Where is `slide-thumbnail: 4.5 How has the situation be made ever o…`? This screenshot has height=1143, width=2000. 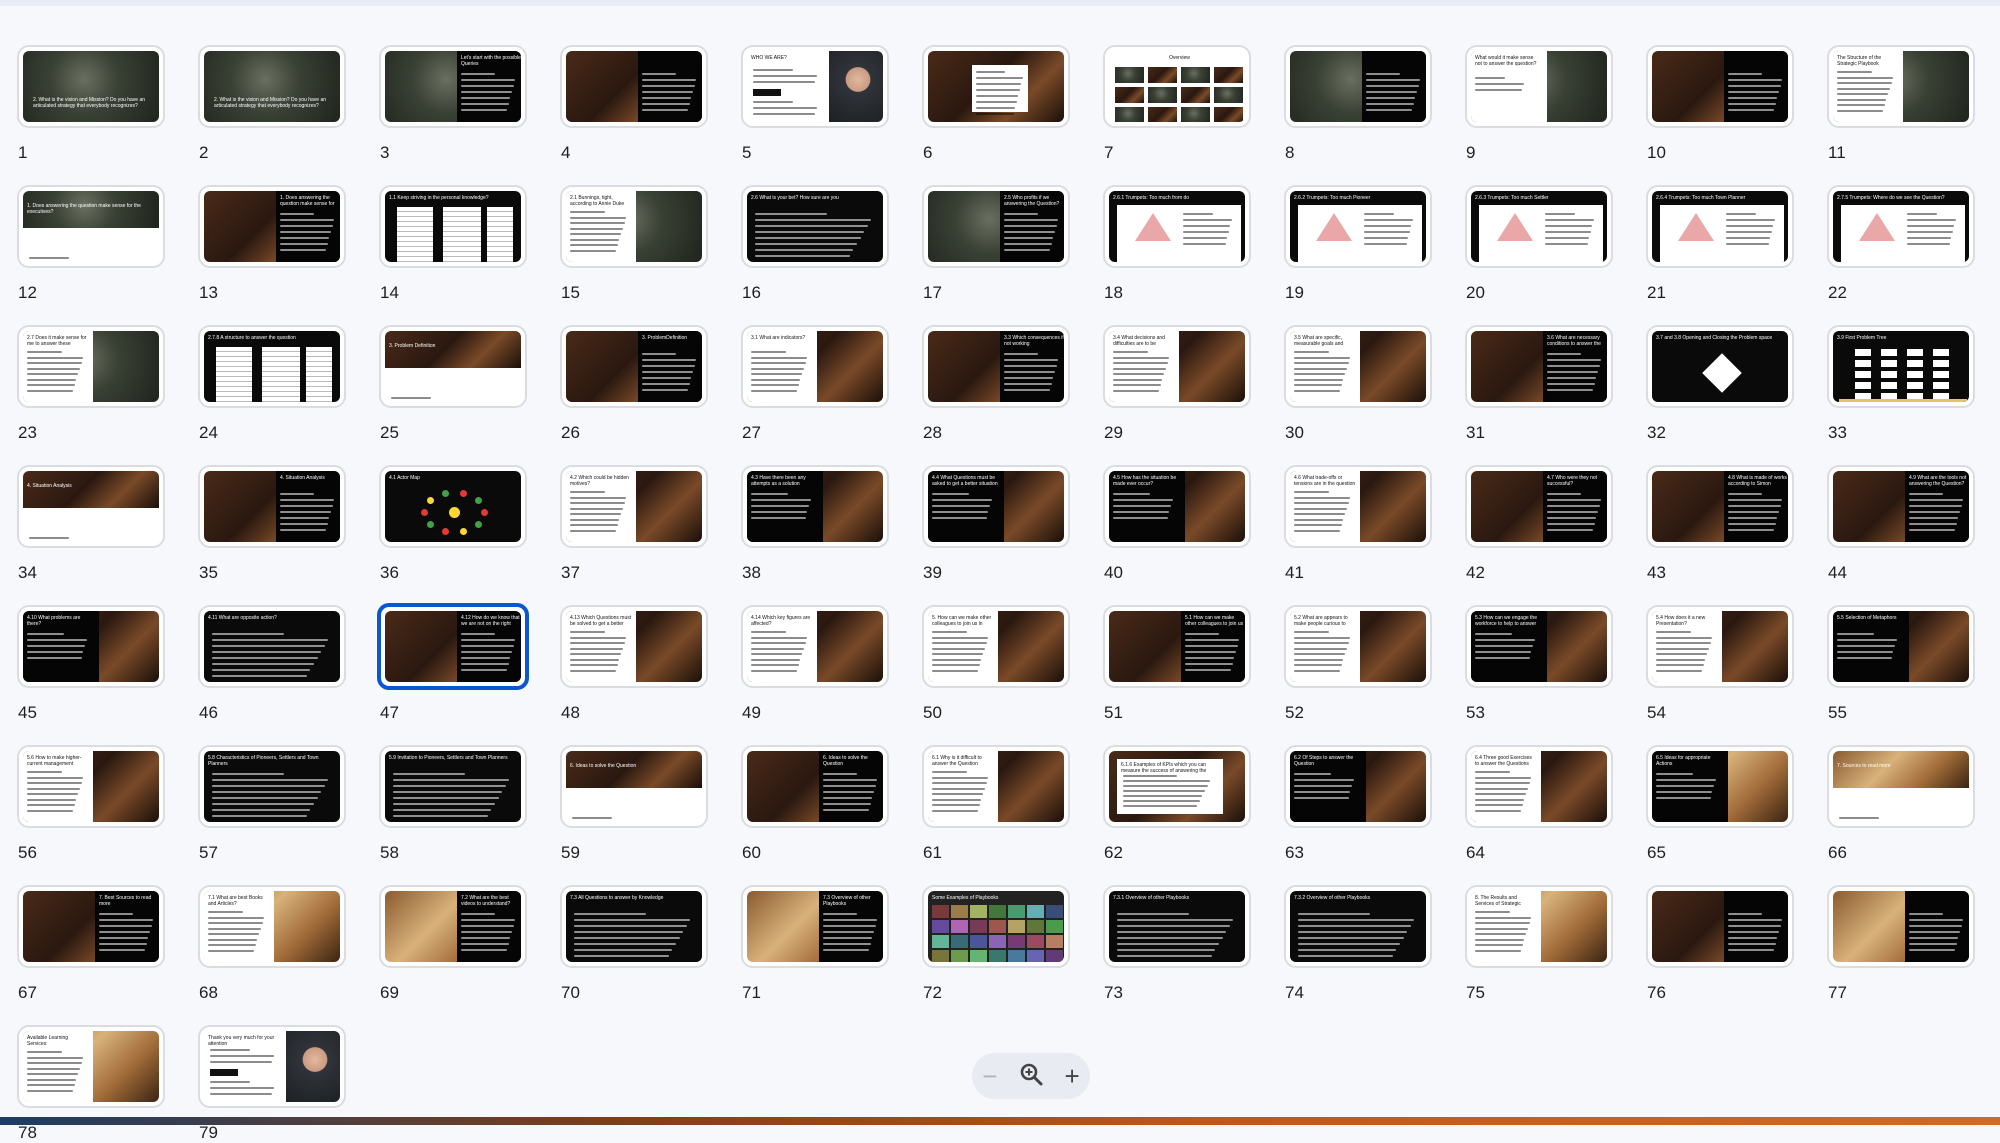
slide-thumbnail: 4.5 How has the situation be made ever o… is located at coordinates (1177, 506).